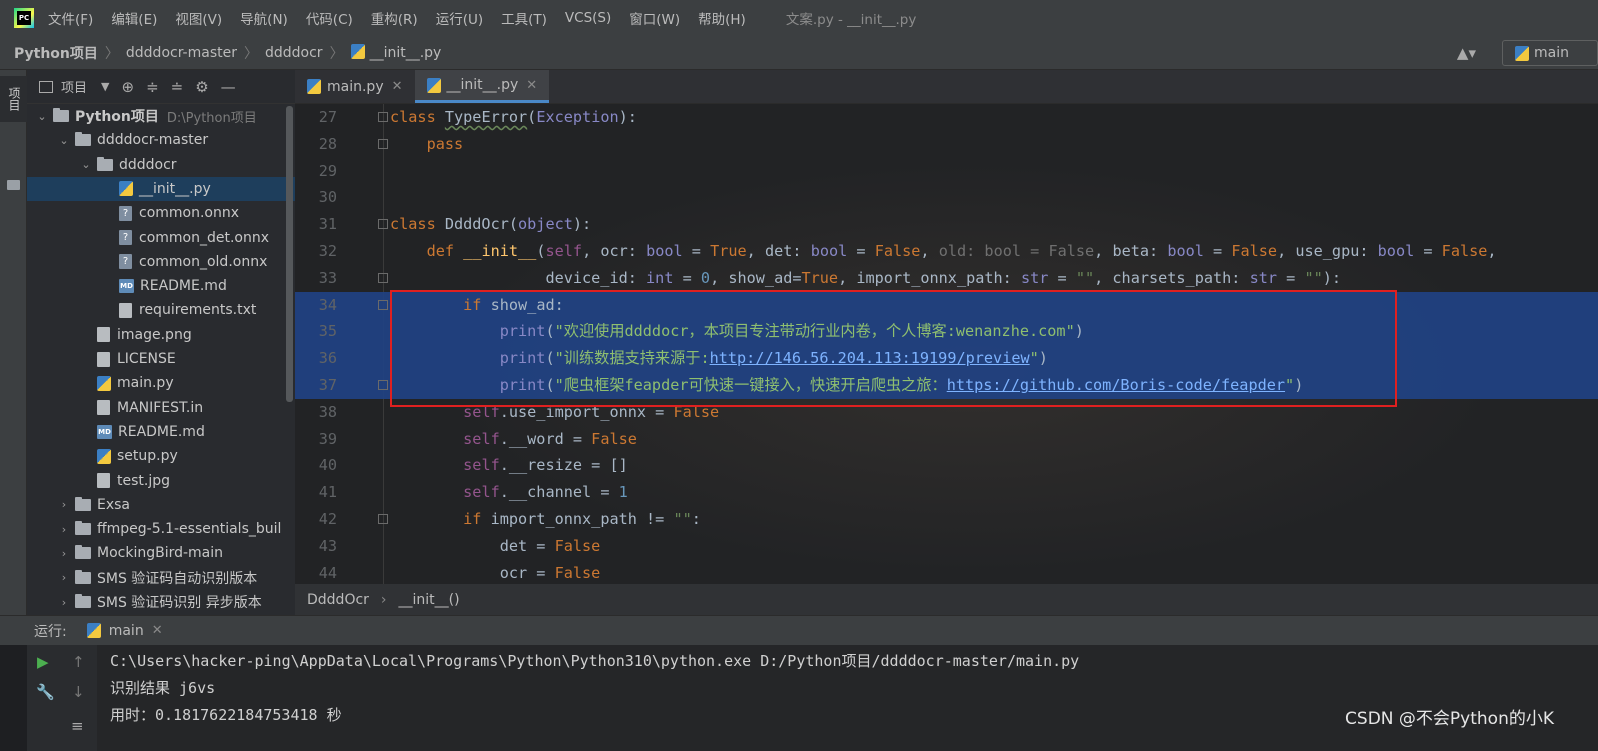 Image resolution: width=1598 pixels, height=751 pixels. I want to click on menu-edit: 编辑(E), so click(134, 18).